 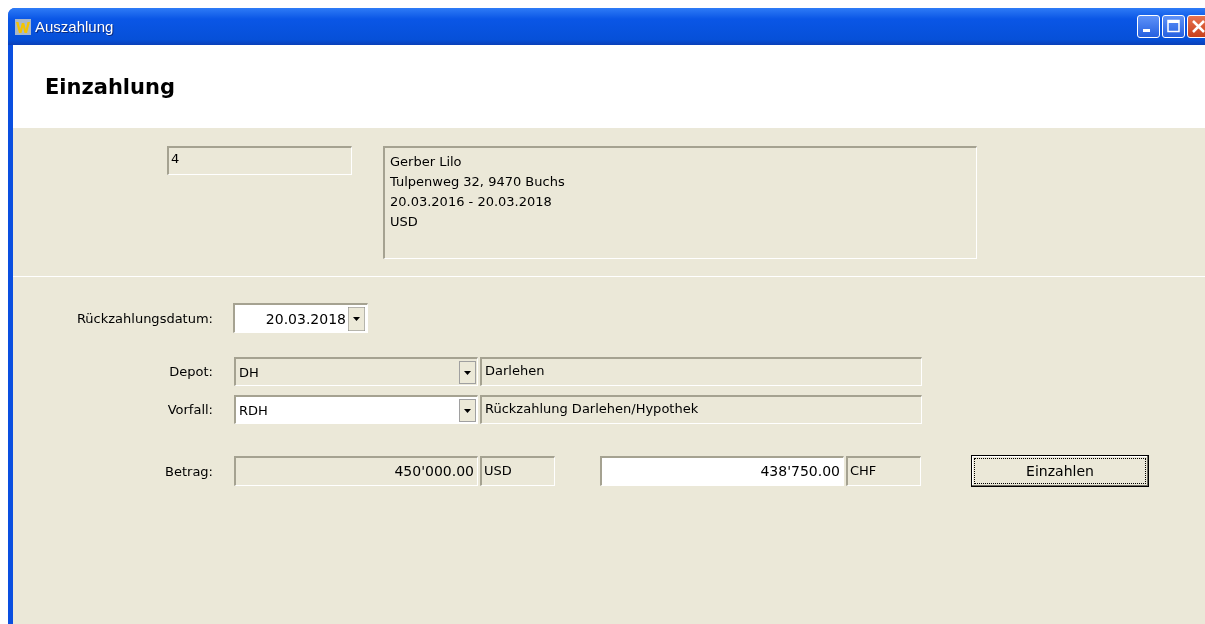 I want to click on amount-field: 438'750.00, so click(x=722, y=471).